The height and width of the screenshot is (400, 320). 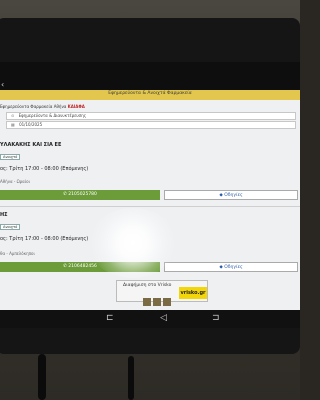 I want to click on pharmacy-address: θα - Αμπελόκηποι, so click(x=17, y=253).